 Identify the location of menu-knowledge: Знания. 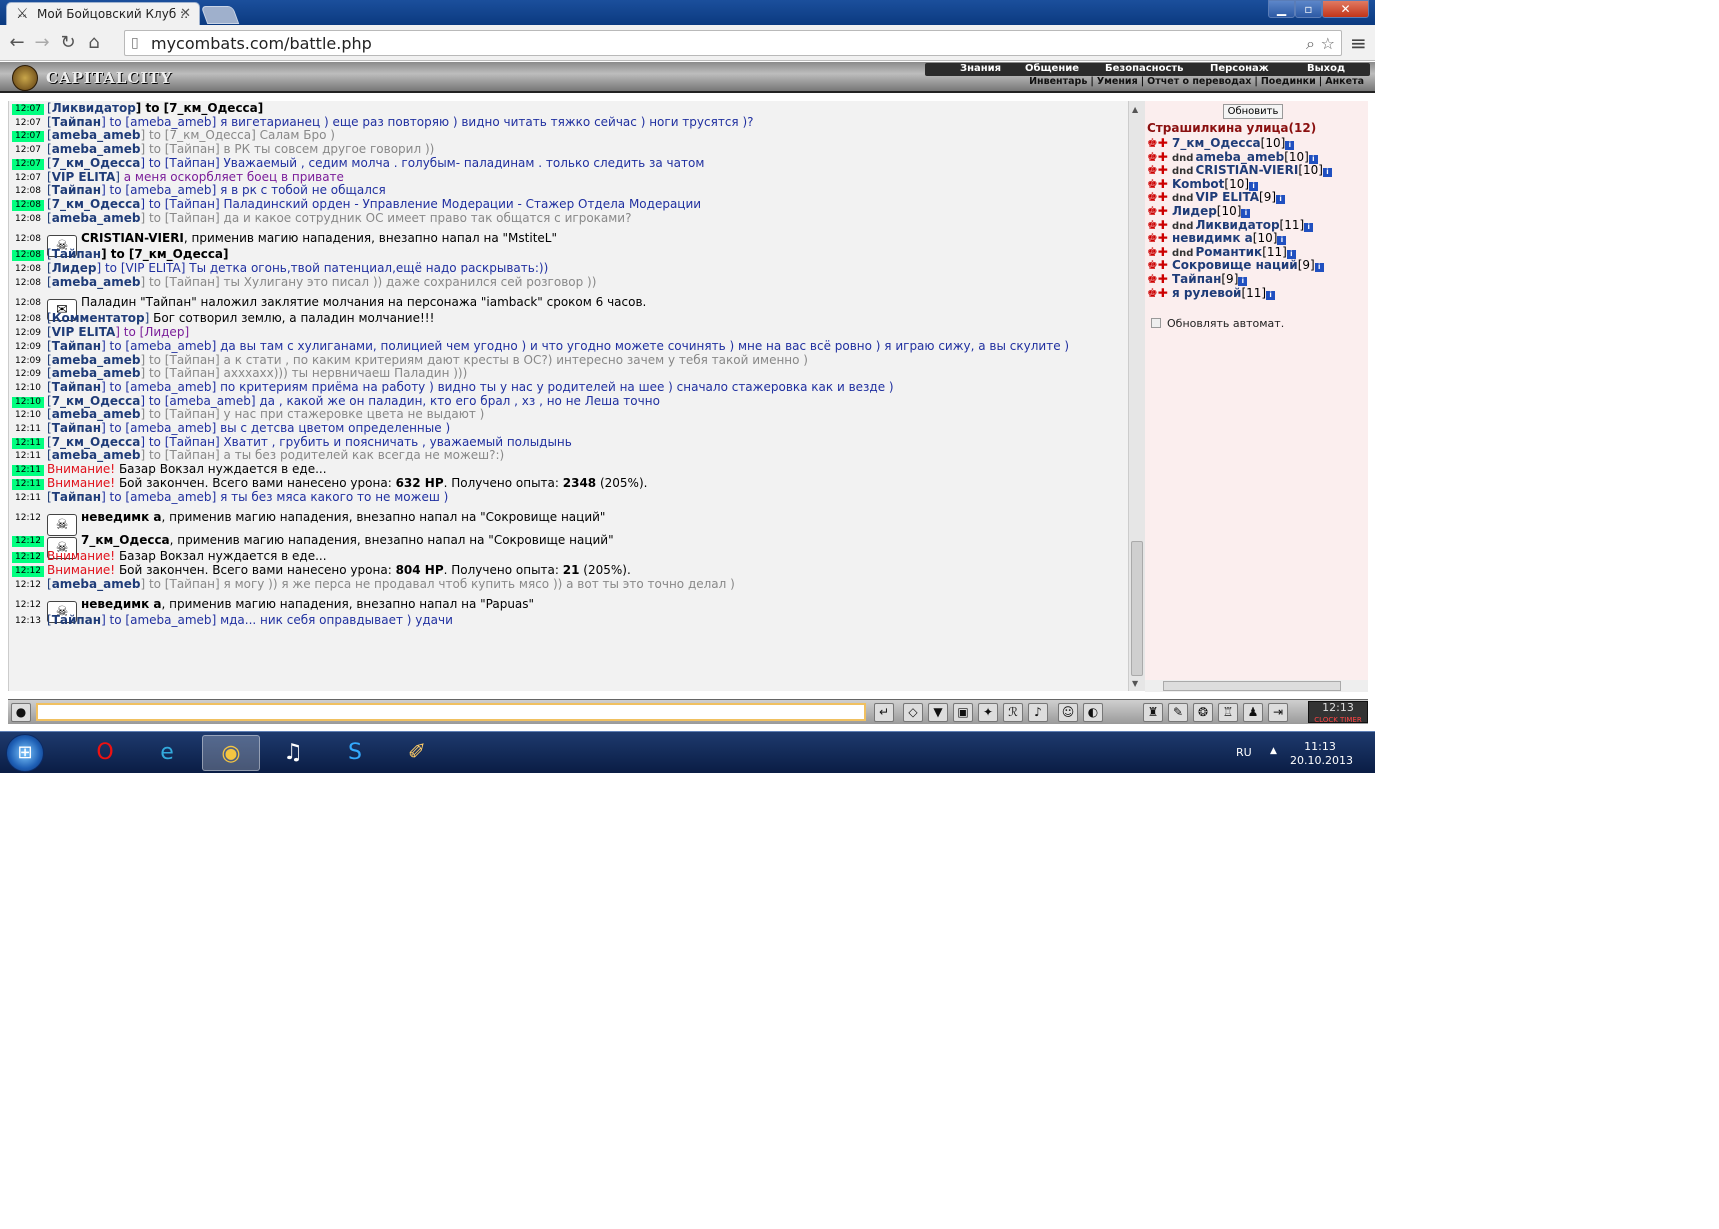
(980, 68).